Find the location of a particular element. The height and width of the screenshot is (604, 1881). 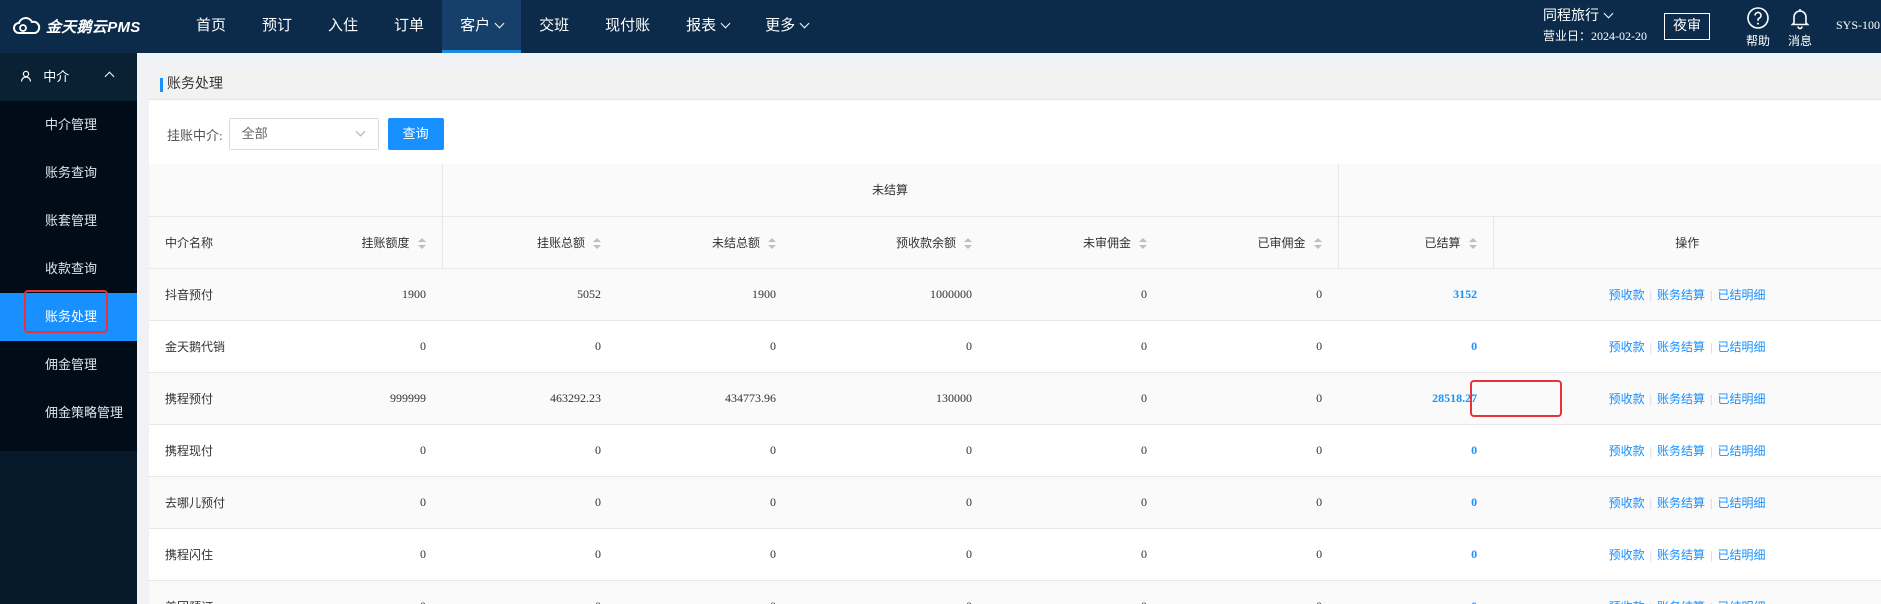

sidebar-item-4: 账务处理 is located at coordinates (68, 317).